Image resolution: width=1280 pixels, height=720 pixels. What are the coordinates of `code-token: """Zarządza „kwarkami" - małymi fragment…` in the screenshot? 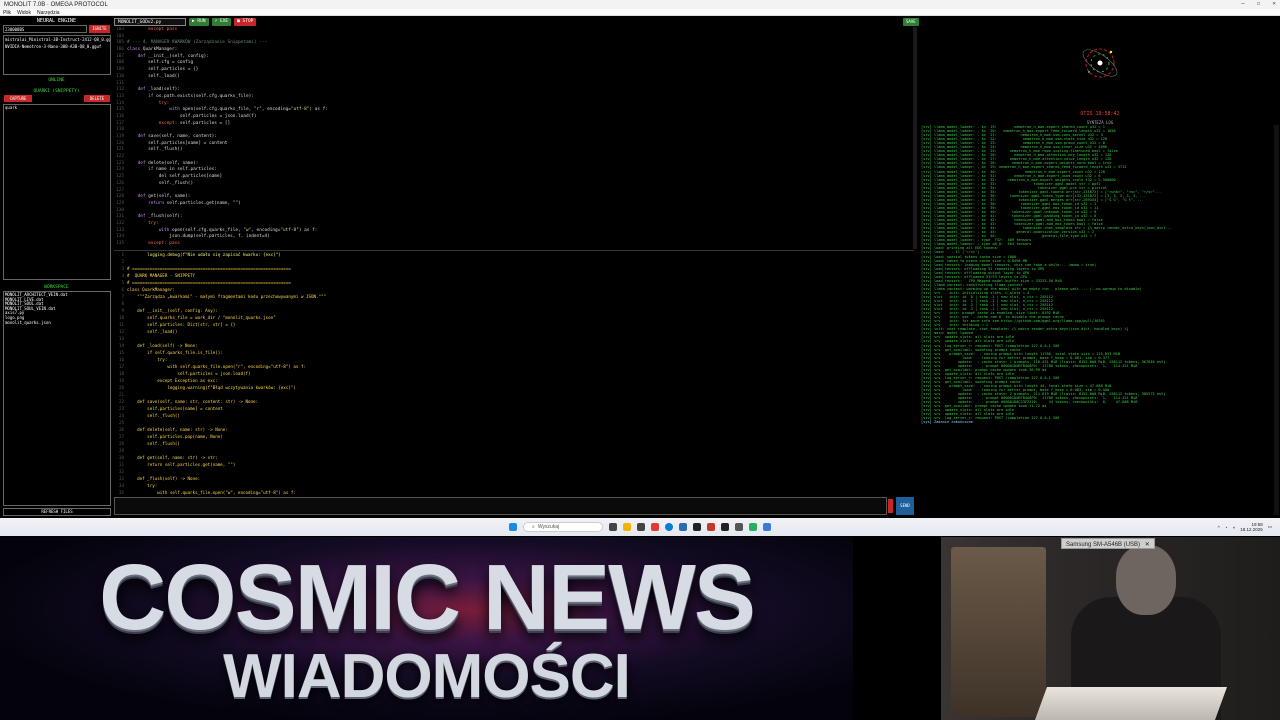 It's located at (227, 296).